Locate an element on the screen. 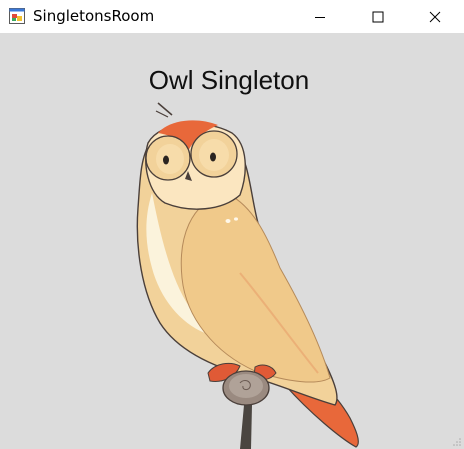 The height and width of the screenshot is (449, 464). maximize-icon is located at coordinates (378, 16).